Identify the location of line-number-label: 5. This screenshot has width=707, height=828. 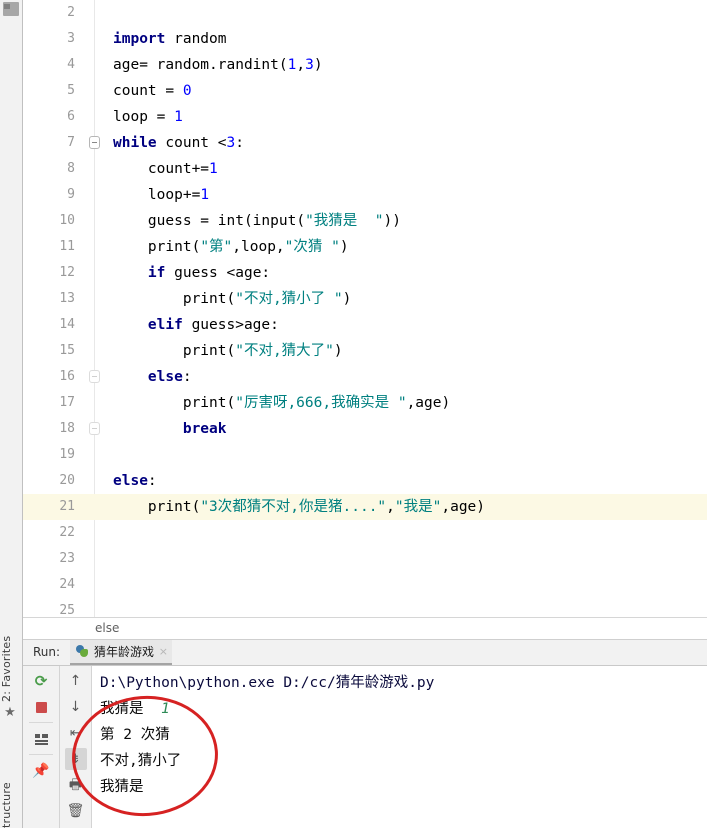
(71, 90).